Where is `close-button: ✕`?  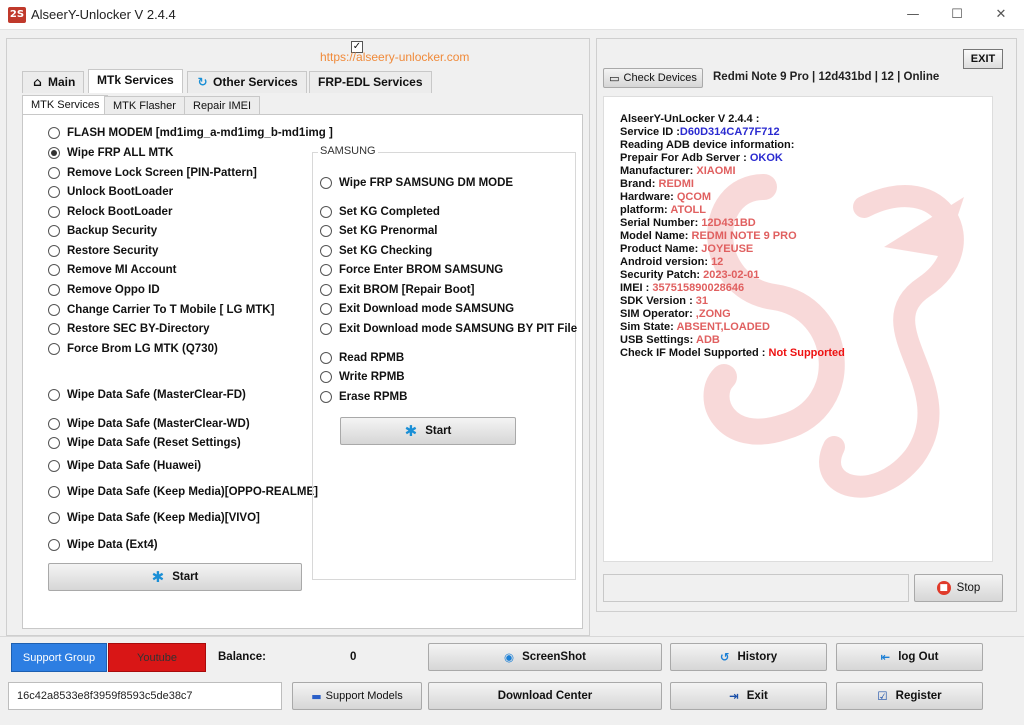 close-button: ✕ is located at coordinates (1001, 15).